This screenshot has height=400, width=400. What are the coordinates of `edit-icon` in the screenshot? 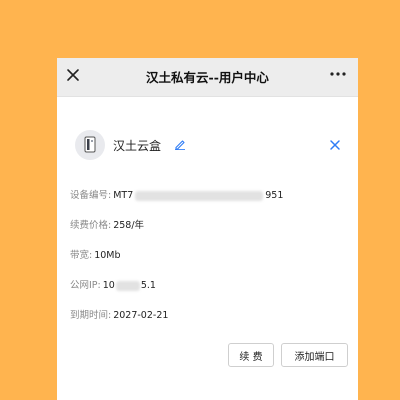 It's located at (180, 144).